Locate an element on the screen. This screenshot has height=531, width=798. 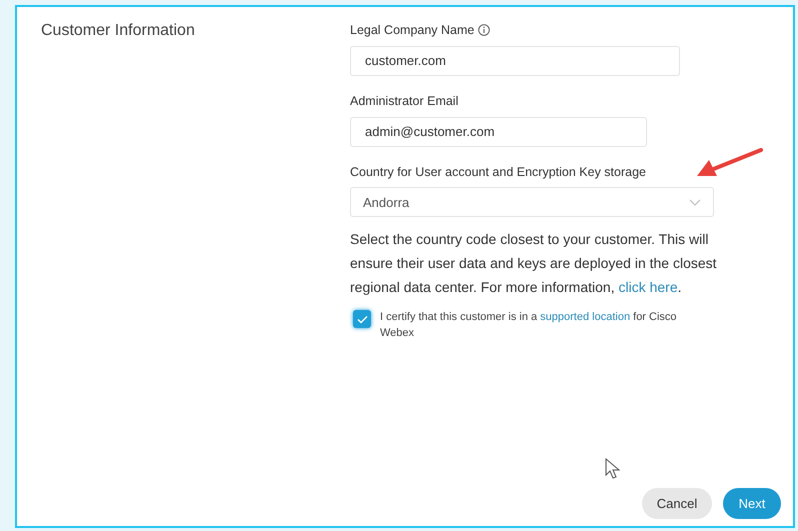
chevron-down-icon is located at coordinates (695, 202).